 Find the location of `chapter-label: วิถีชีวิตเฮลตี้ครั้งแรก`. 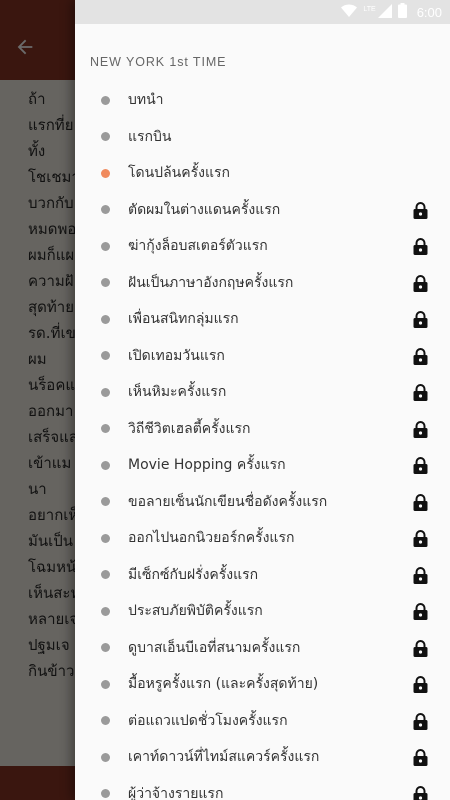

chapter-label: วิถีชีวิตเฮลตี้ครั้งแรก is located at coordinates (189, 428).